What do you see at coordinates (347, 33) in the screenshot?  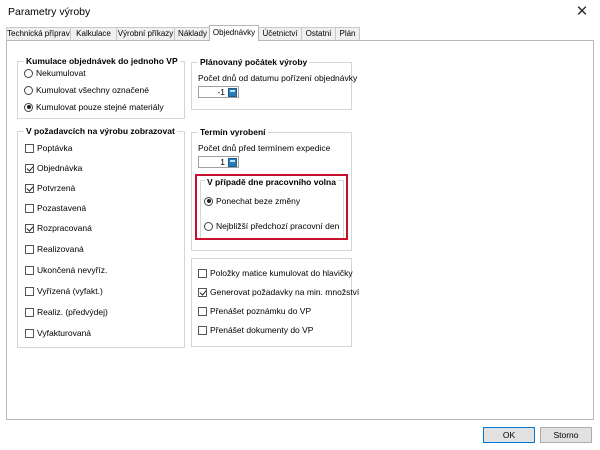 I see `tab-plan: Plán` at bounding box center [347, 33].